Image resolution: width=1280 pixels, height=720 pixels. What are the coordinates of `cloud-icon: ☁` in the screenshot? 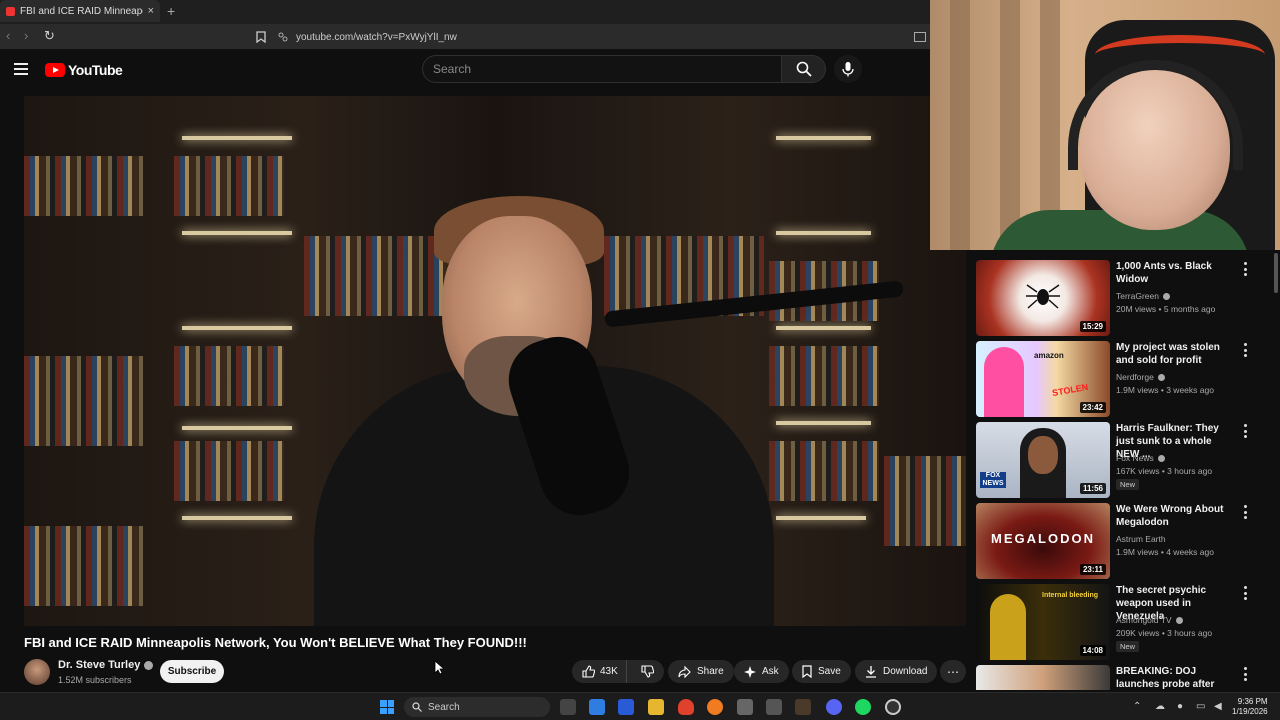 It's located at (1160, 706).